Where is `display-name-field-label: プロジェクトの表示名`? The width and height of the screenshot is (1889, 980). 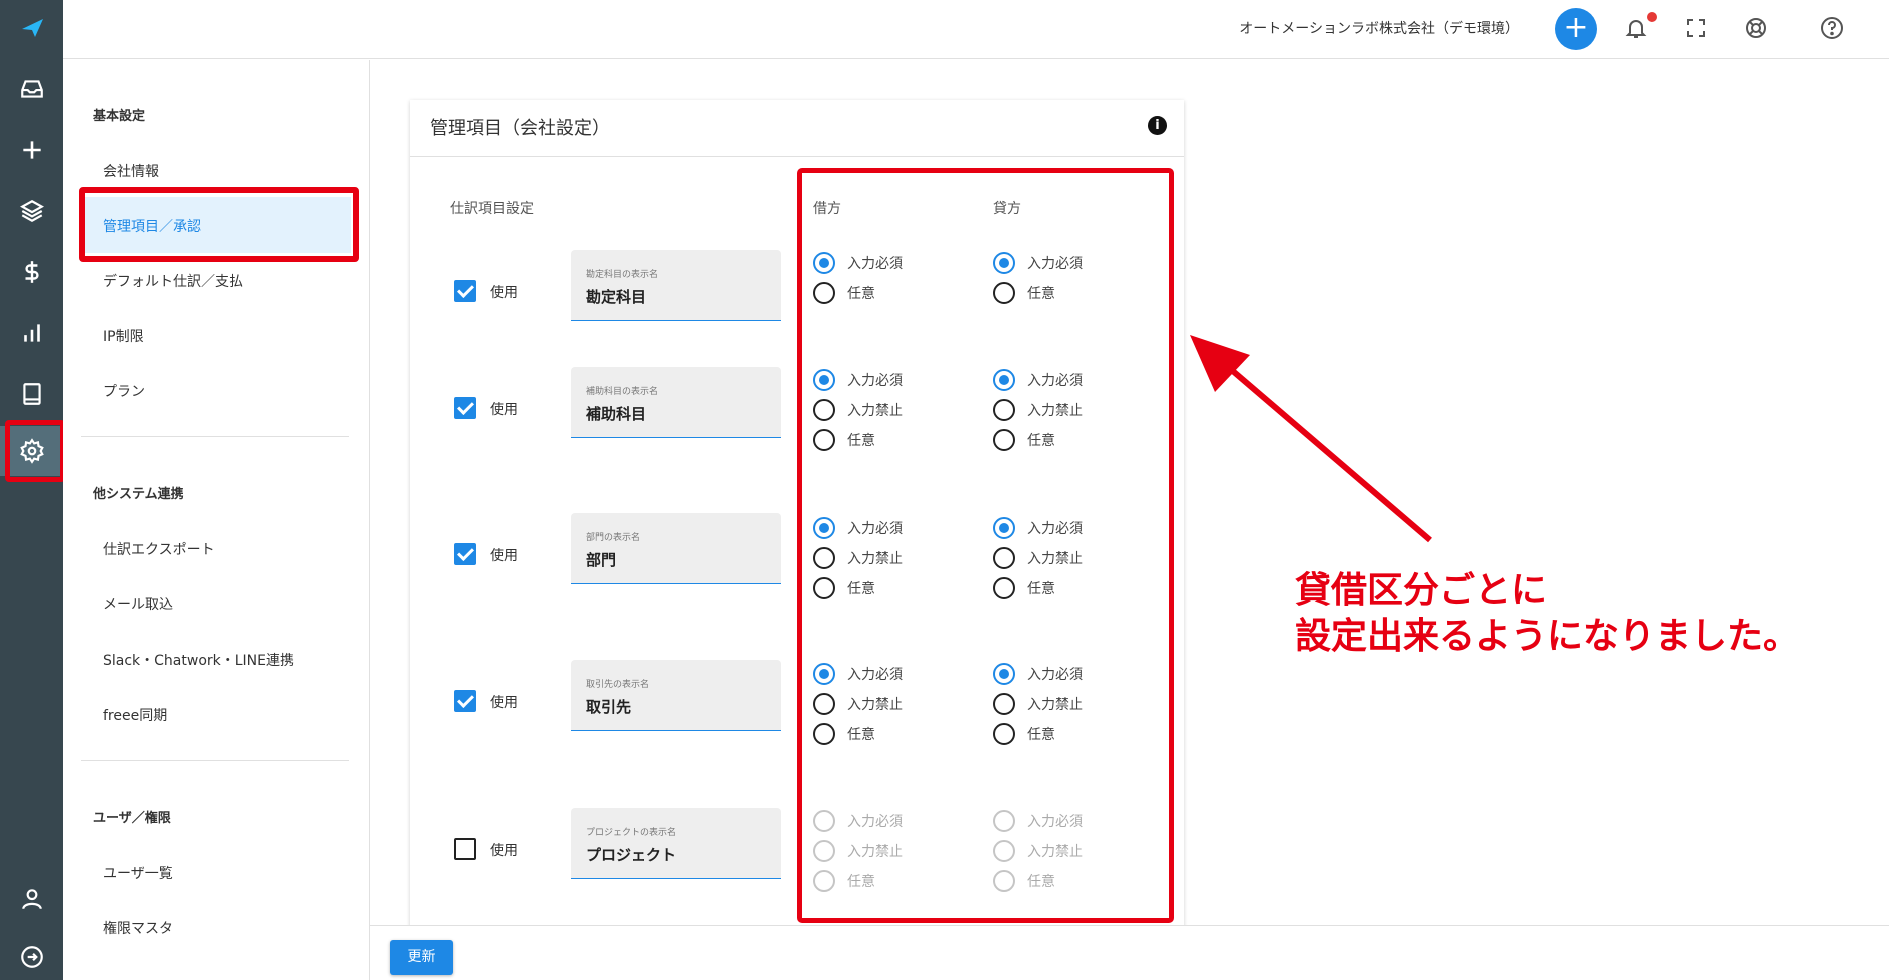
display-name-field-label: プロジェクトの表示名 is located at coordinates (631, 833).